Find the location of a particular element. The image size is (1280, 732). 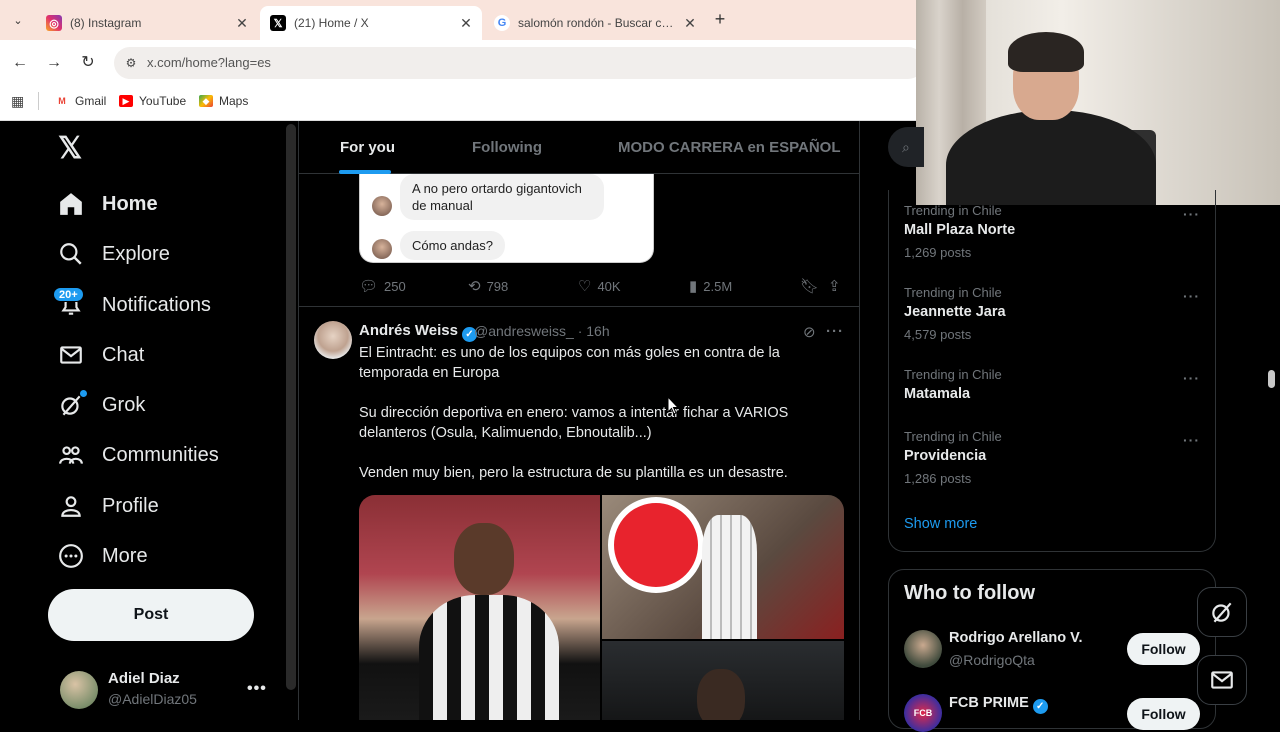

author-avatar is located at coordinates (333, 340).